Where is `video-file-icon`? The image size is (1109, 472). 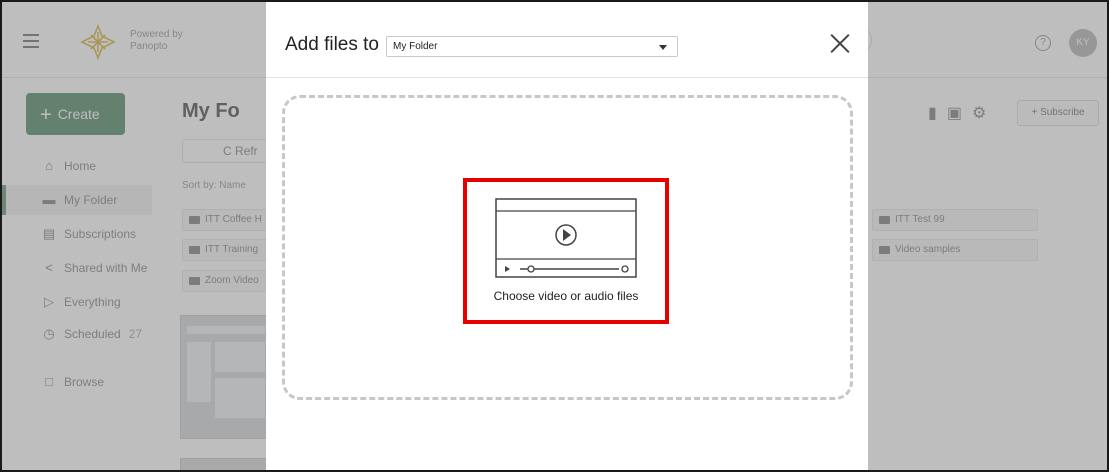 video-file-icon is located at coordinates (566, 238).